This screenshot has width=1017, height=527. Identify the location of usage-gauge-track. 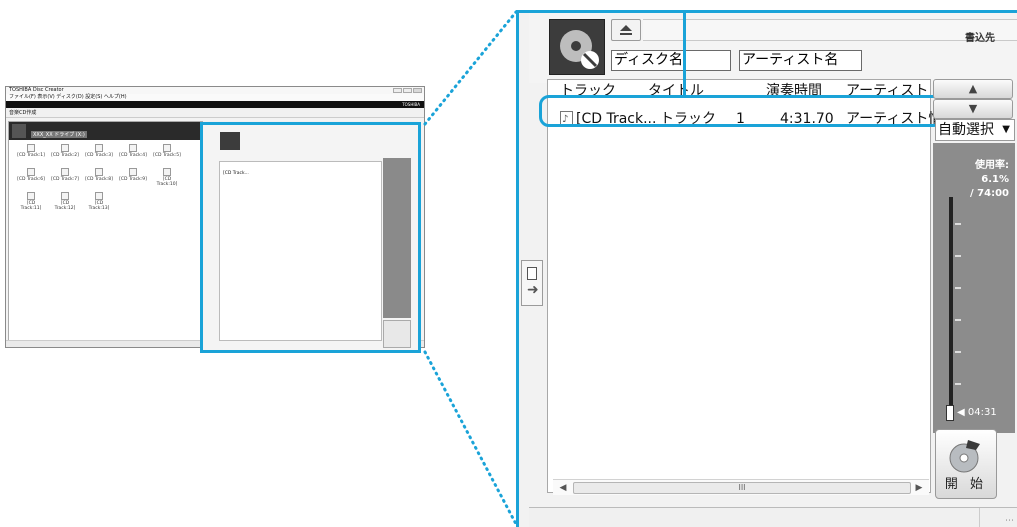
(951, 309).